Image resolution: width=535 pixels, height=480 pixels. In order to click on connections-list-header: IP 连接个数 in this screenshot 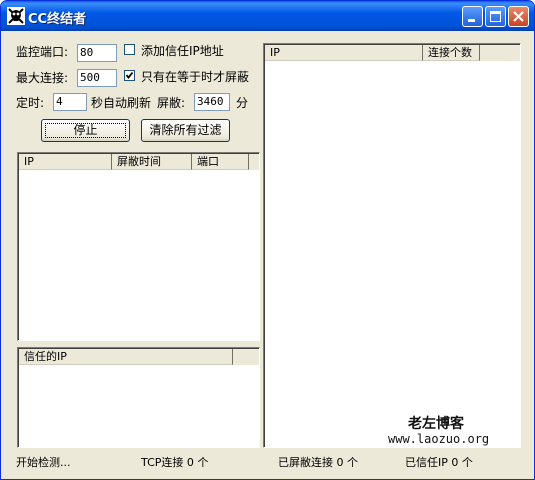, I will do `click(392, 53)`.